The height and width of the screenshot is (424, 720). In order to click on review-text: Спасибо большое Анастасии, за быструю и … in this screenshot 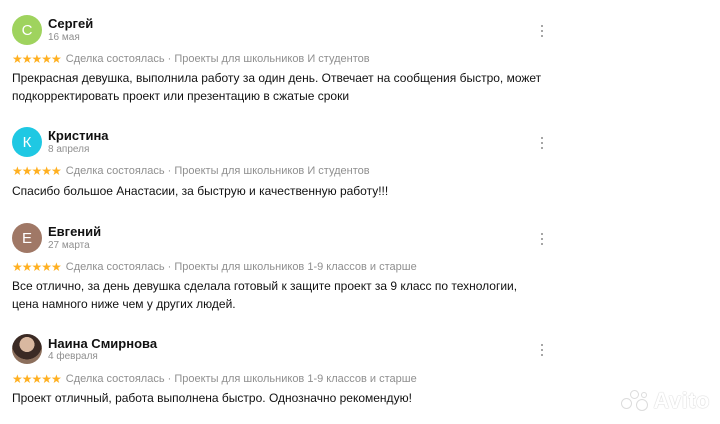, I will do `click(200, 191)`.